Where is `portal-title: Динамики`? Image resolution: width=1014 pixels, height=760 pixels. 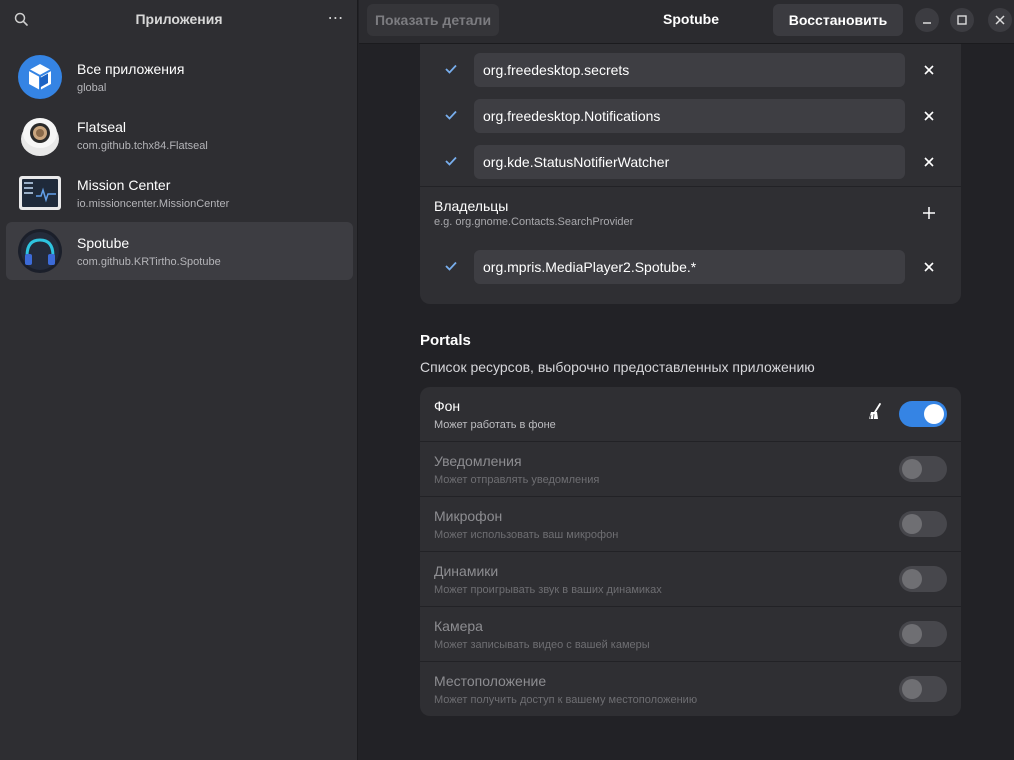
portal-title: Динамики is located at coordinates (466, 571).